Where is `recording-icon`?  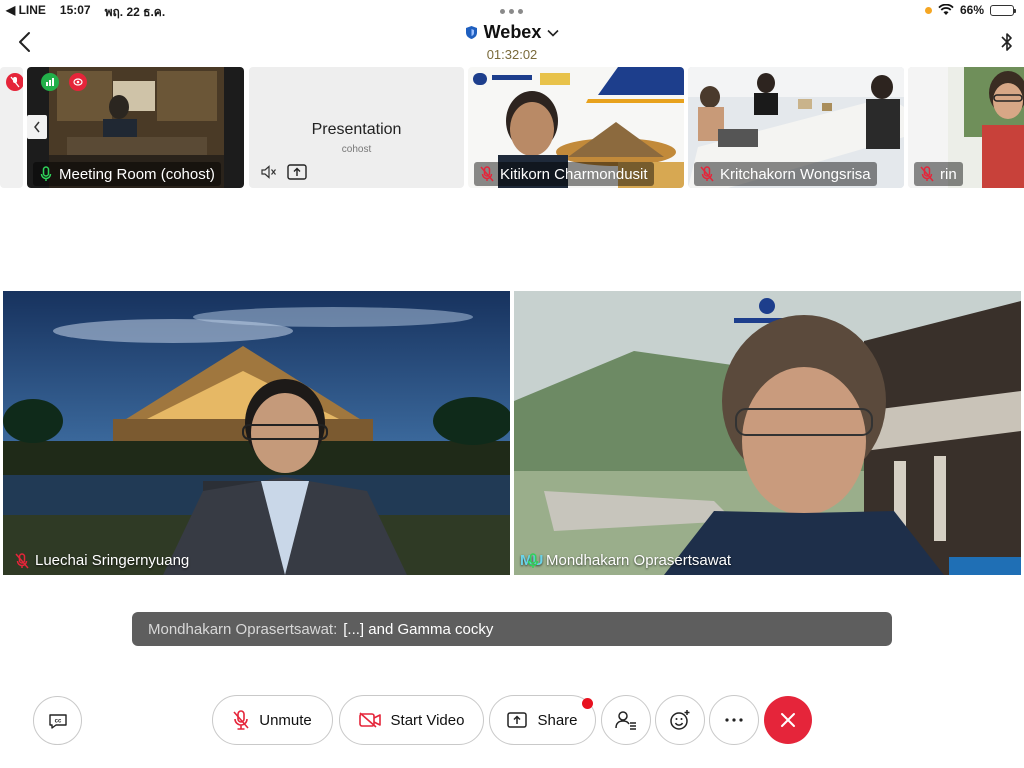
recording-icon is located at coordinates (78, 82).